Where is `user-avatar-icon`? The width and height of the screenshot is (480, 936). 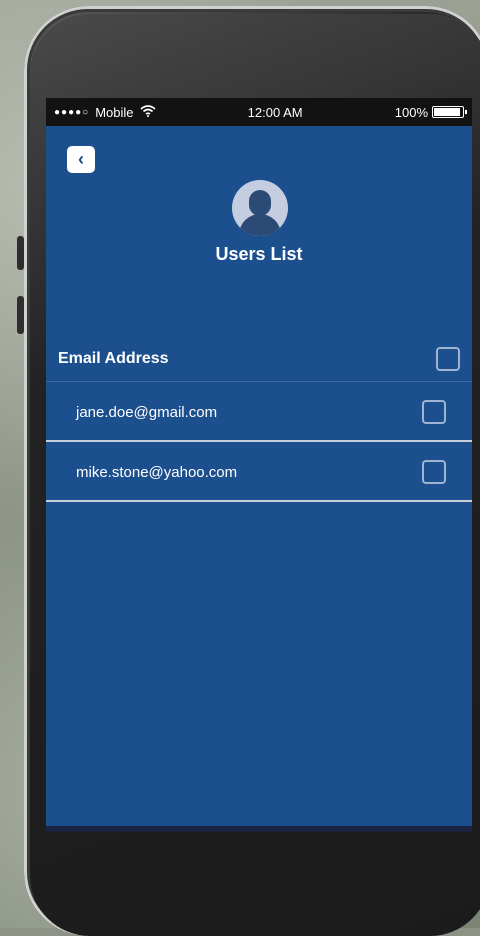 user-avatar-icon is located at coordinates (260, 208).